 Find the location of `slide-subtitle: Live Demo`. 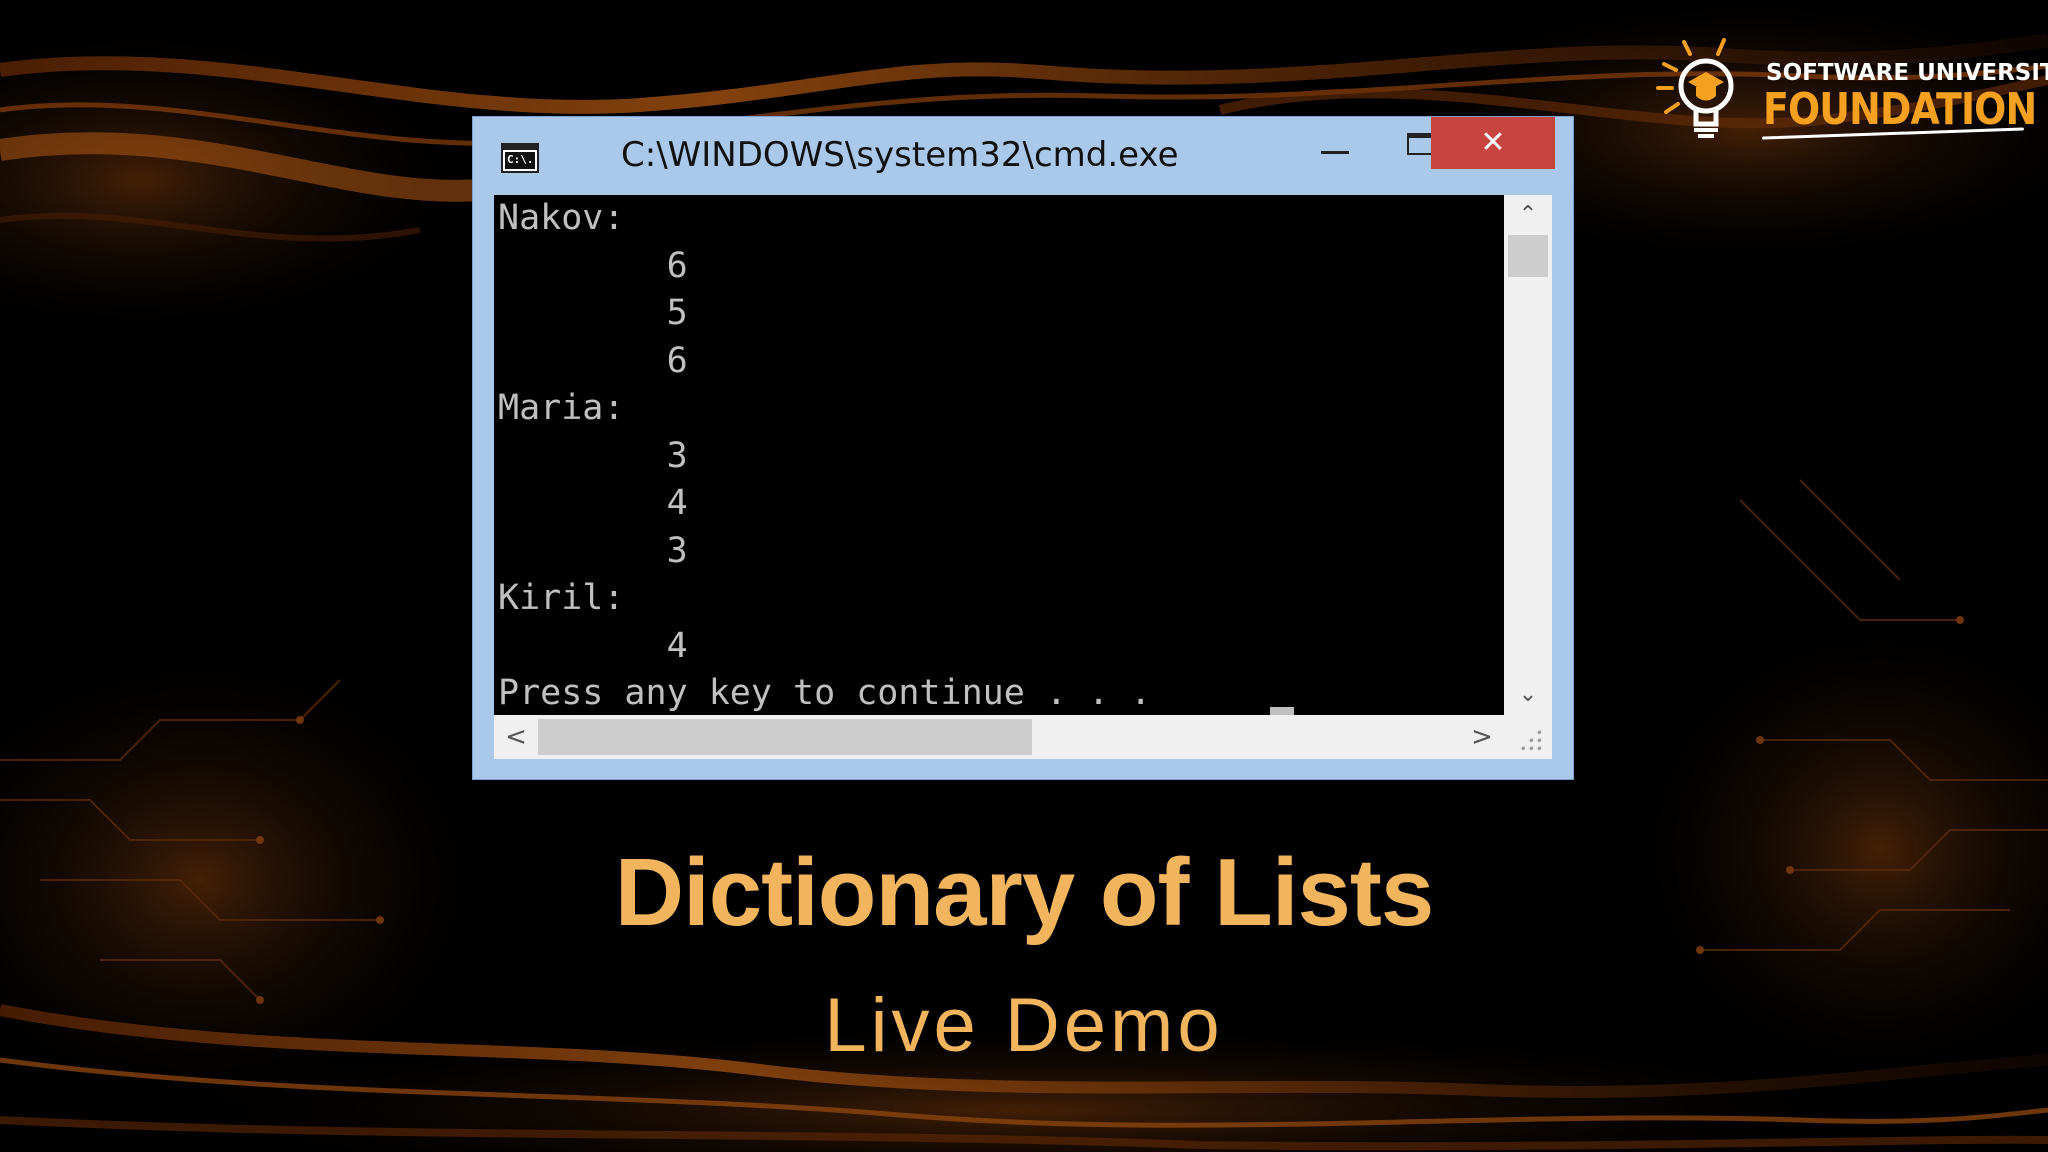

slide-subtitle: Live Demo is located at coordinates (1024, 1025).